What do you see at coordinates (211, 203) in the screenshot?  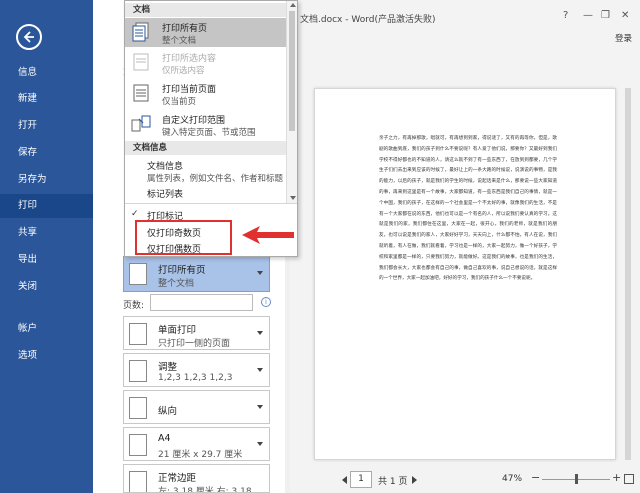 I see `menu-divider` at bounding box center [211, 203].